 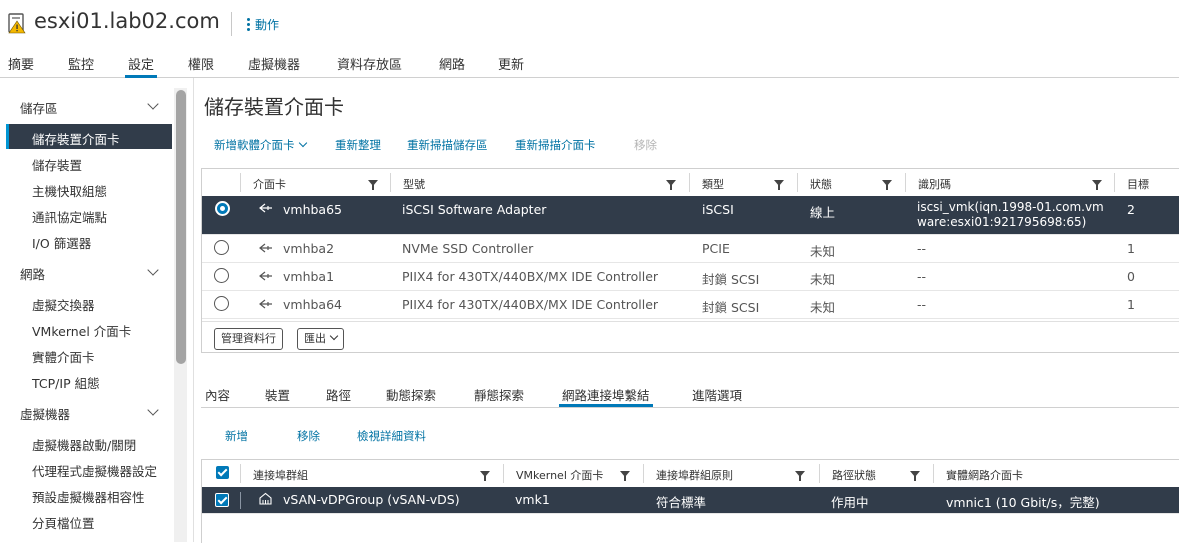 I want to click on sidebar-group-vms: 虛擬機器, so click(x=45, y=413).